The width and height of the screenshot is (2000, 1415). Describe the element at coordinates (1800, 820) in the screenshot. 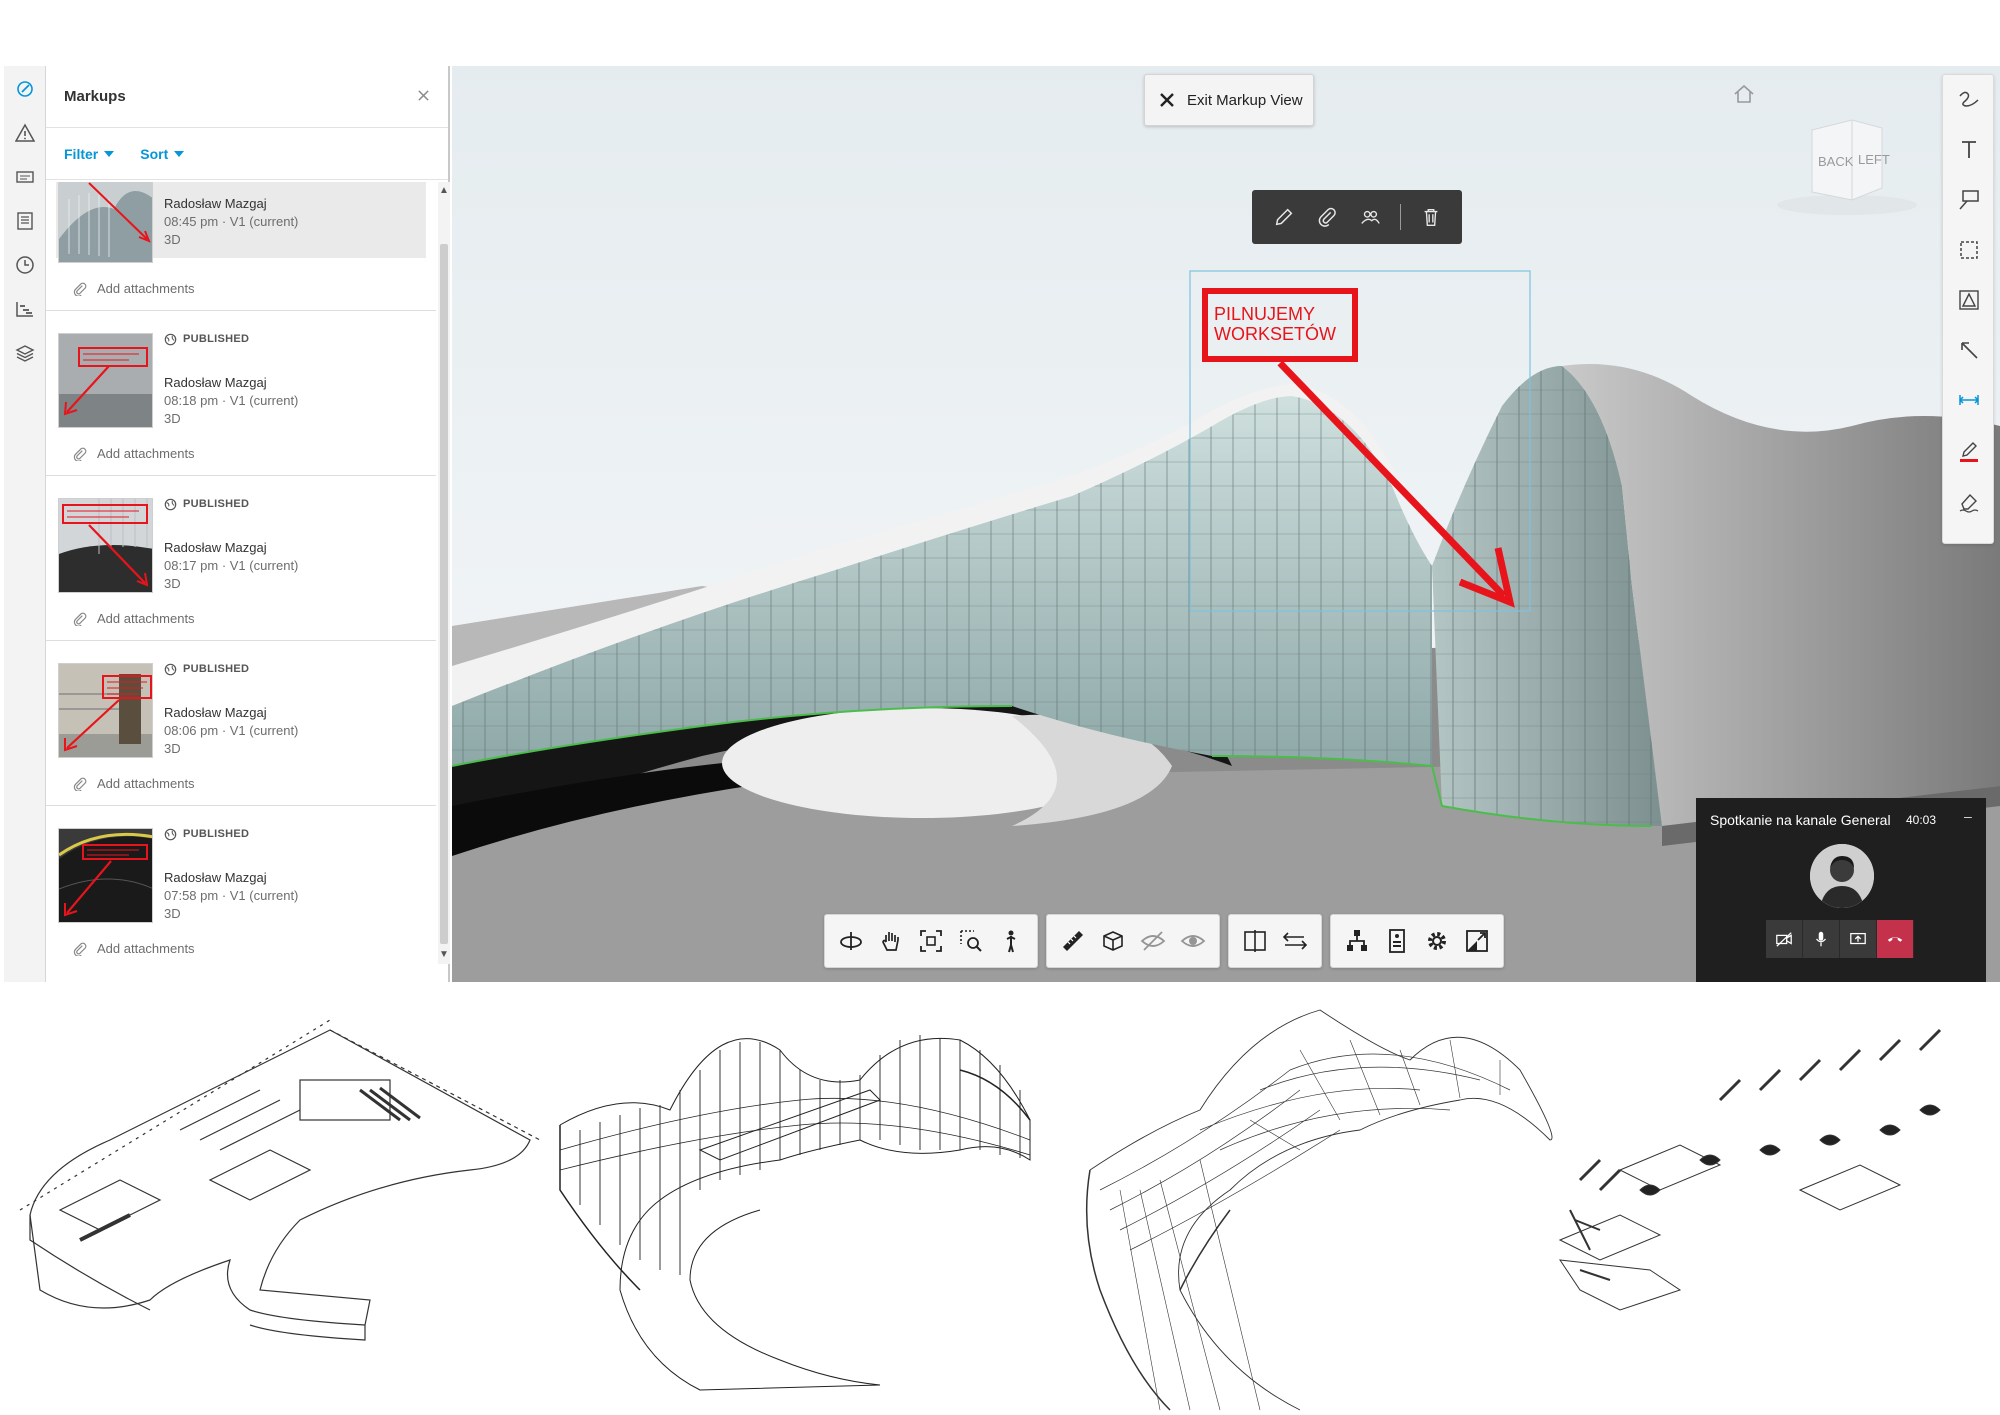

I see `meeting-title: Spotkanie na kanale General` at that location.